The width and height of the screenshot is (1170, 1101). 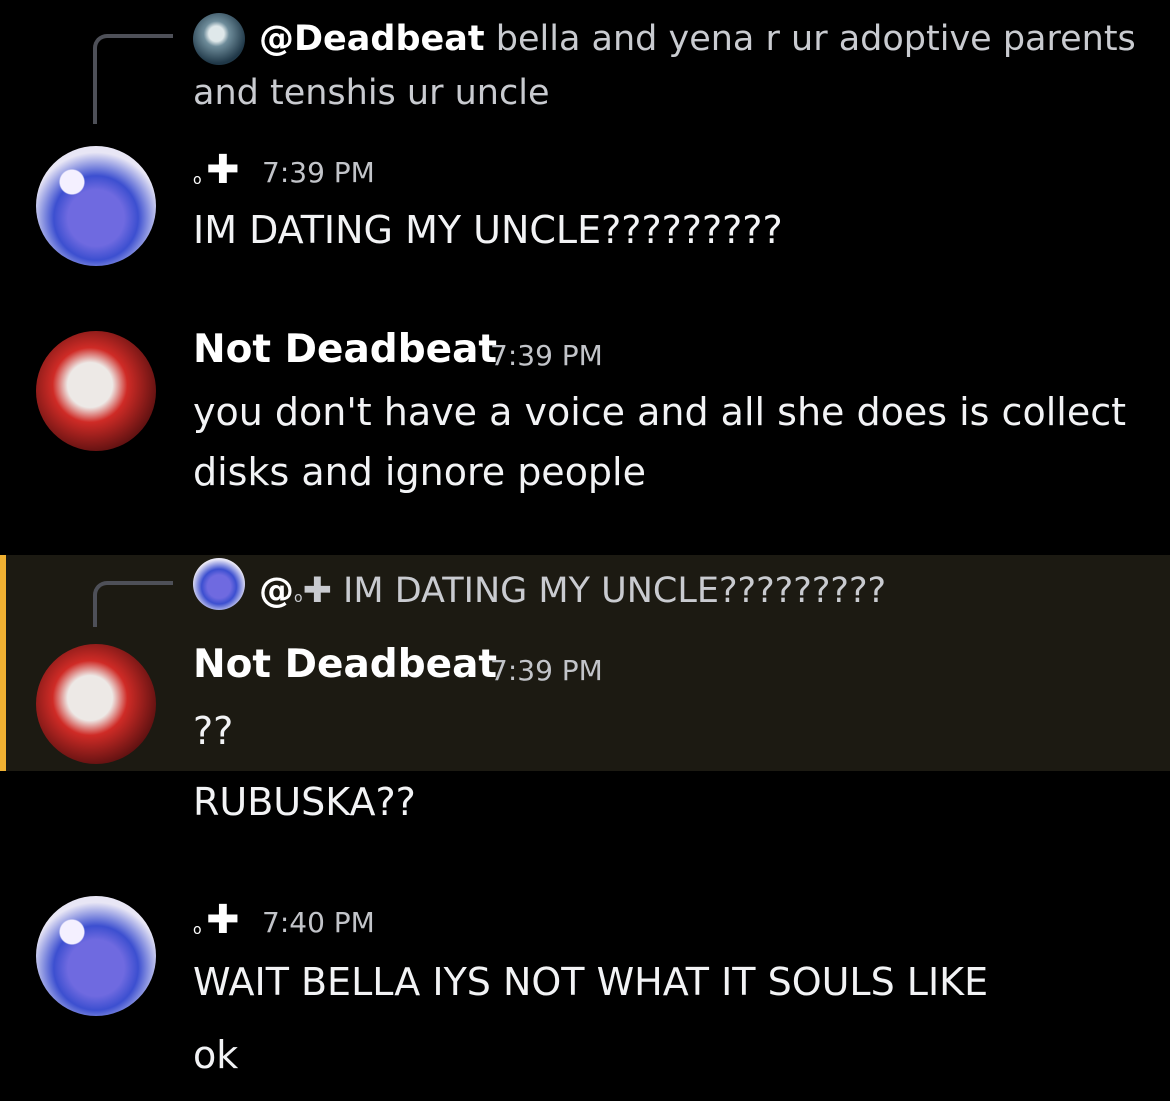 I want to click on reply-preview: @o✚ IM DATING MY UNCLE?????????, so click(x=572, y=595).